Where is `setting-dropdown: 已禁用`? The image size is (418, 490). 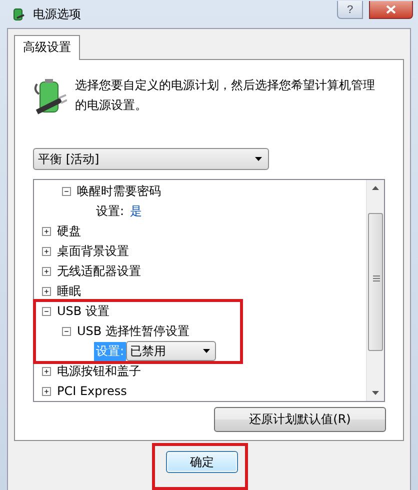 setting-dropdown: 已禁用 is located at coordinates (171, 351).